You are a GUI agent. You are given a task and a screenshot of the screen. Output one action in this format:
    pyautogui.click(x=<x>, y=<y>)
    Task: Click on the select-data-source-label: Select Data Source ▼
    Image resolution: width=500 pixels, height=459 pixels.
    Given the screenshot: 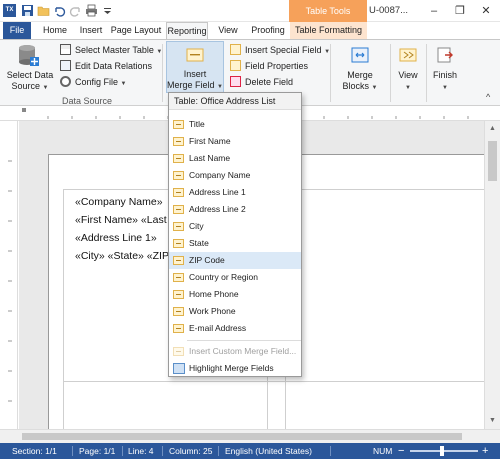 What is the action you would take?
    pyautogui.click(x=30, y=80)
    